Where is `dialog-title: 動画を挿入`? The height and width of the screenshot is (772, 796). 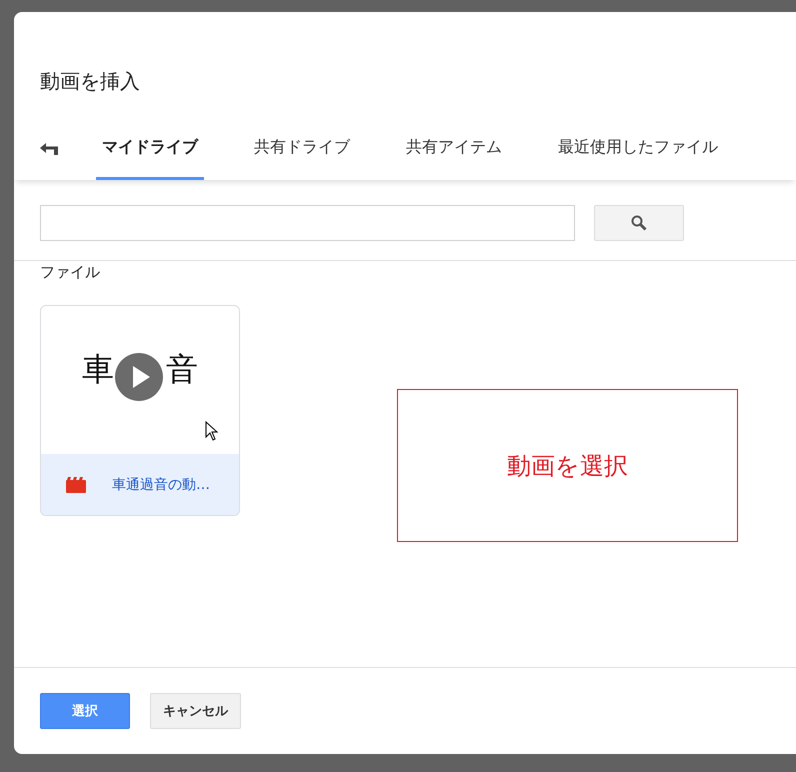
dialog-title: 動画を挿入 is located at coordinates (90, 81).